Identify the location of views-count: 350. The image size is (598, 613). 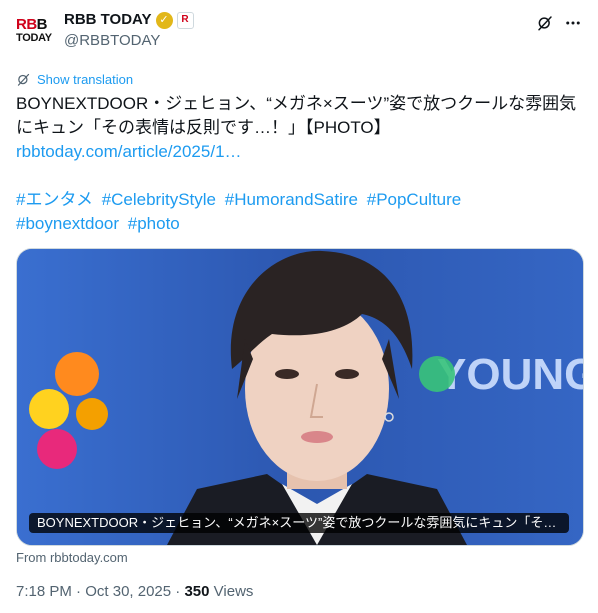
(197, 591).